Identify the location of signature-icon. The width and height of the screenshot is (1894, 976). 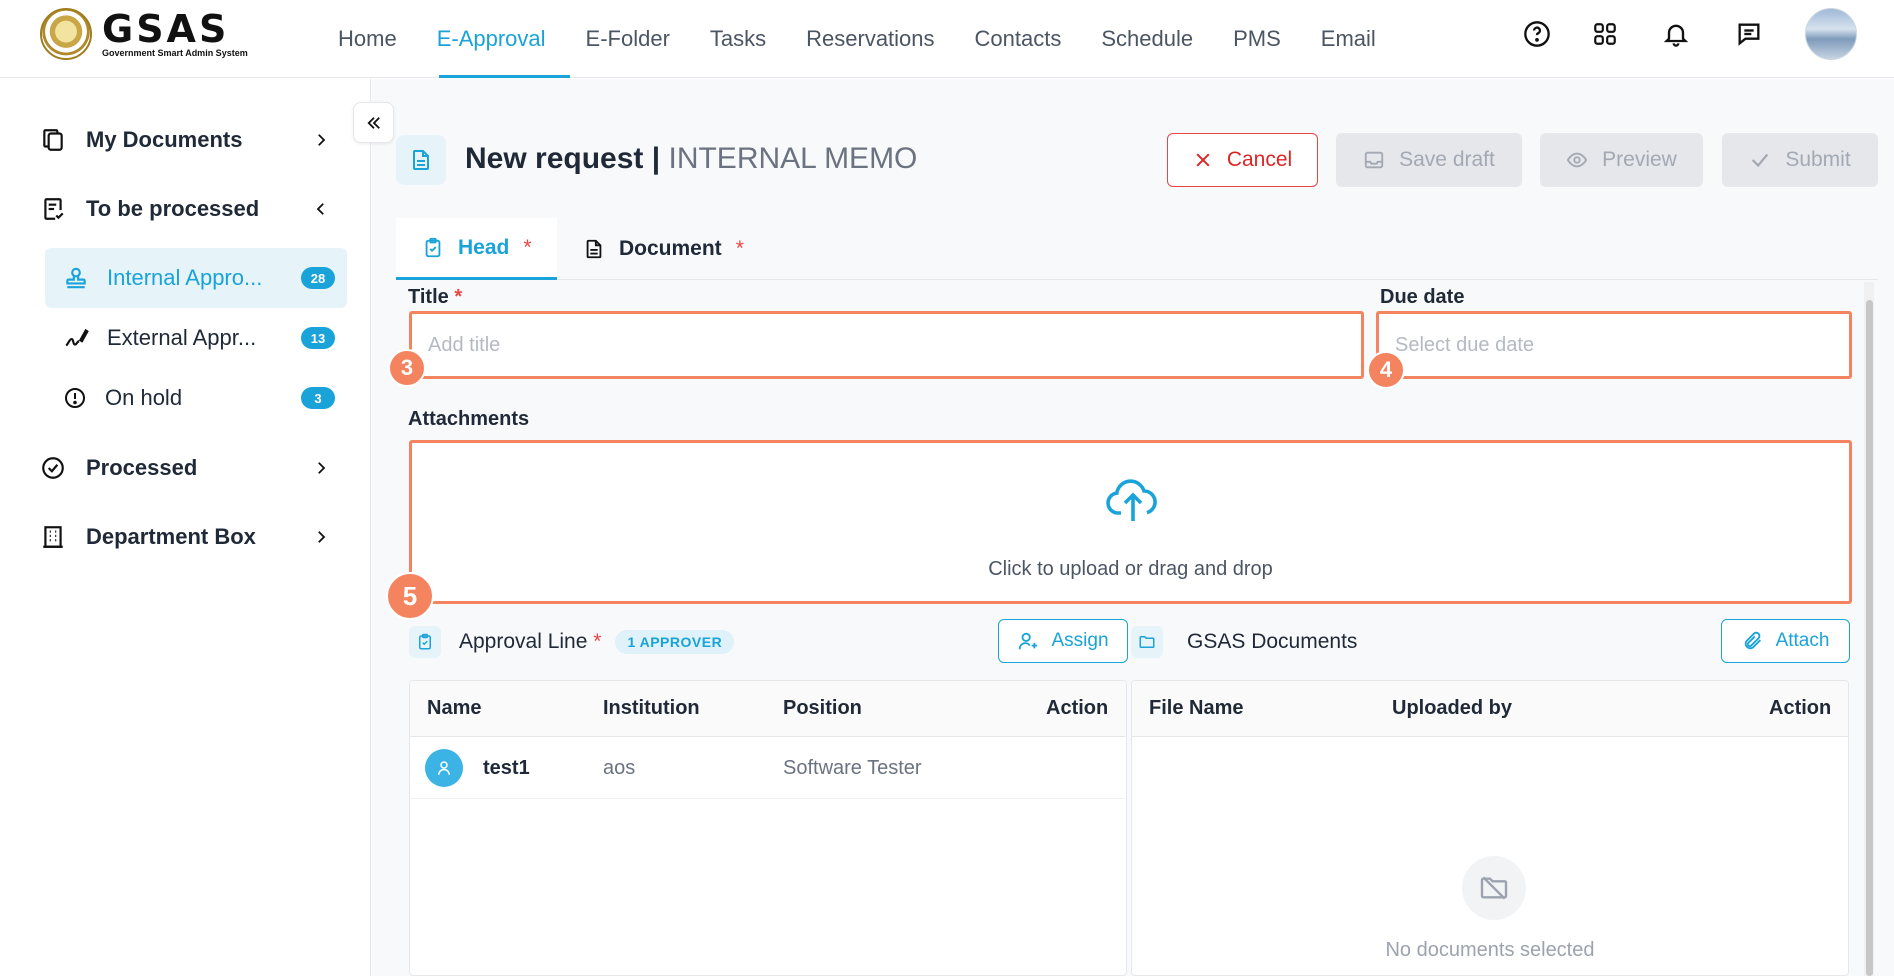
(76, 338).